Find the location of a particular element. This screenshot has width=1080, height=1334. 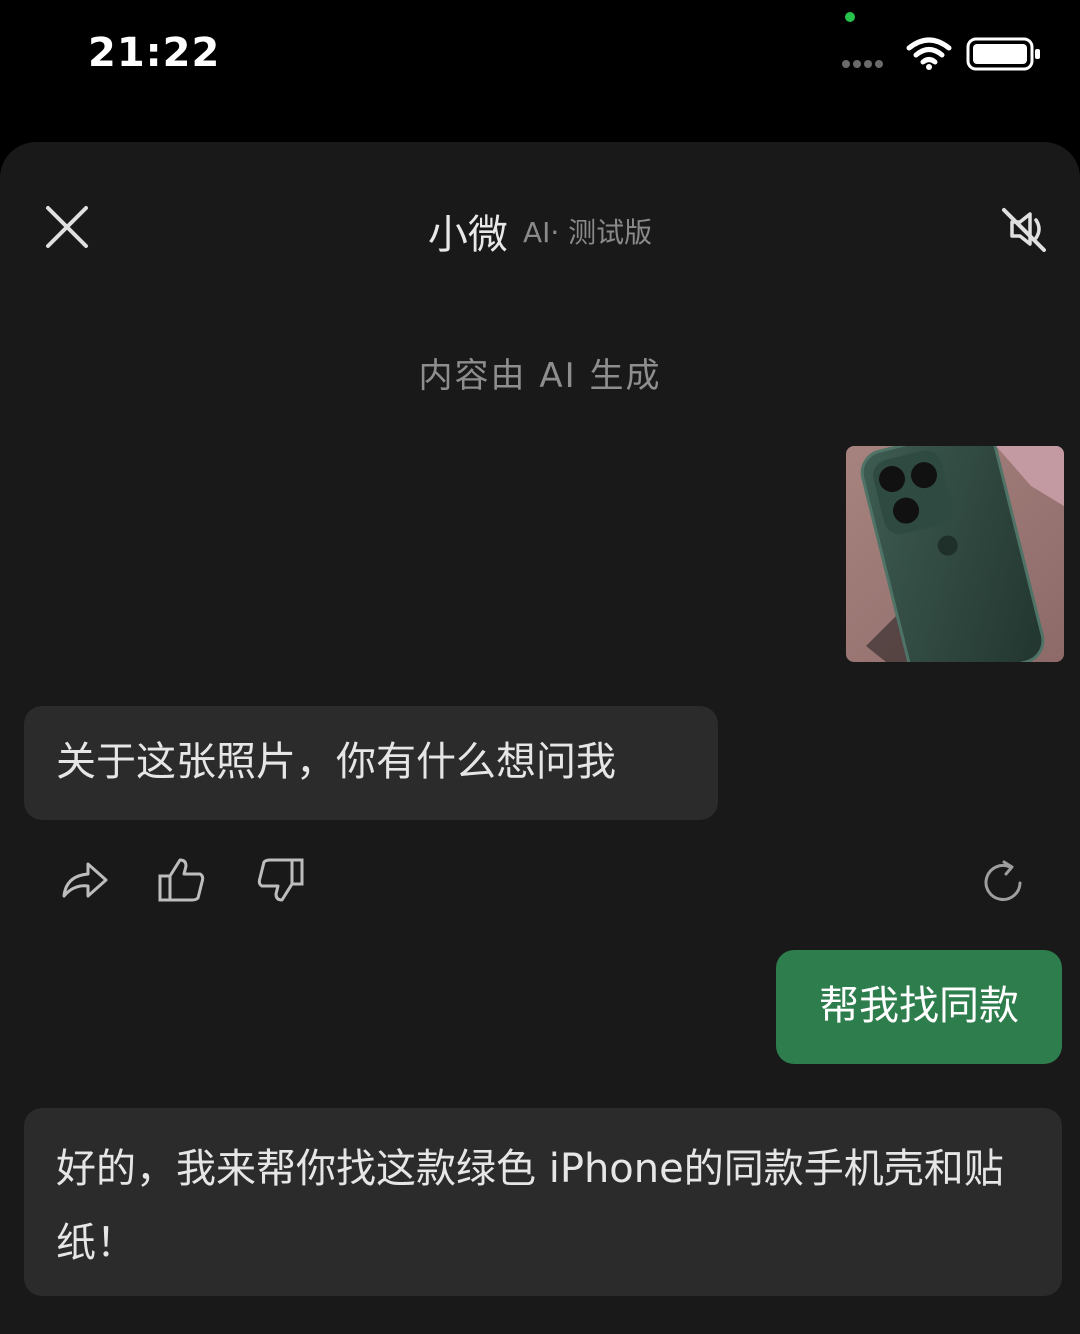

assistant-message: 关于这张照片，你有什么想问我 is located at coordinates (371, 763).